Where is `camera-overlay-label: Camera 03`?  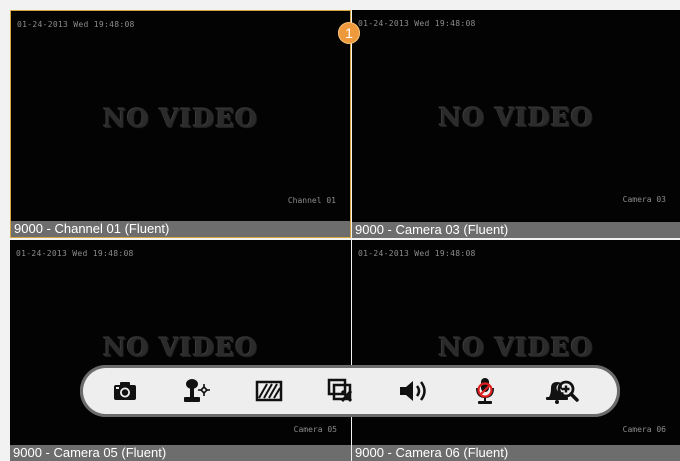 camera-overlay-label: Camera 03 is located at coordinates (644, 199).